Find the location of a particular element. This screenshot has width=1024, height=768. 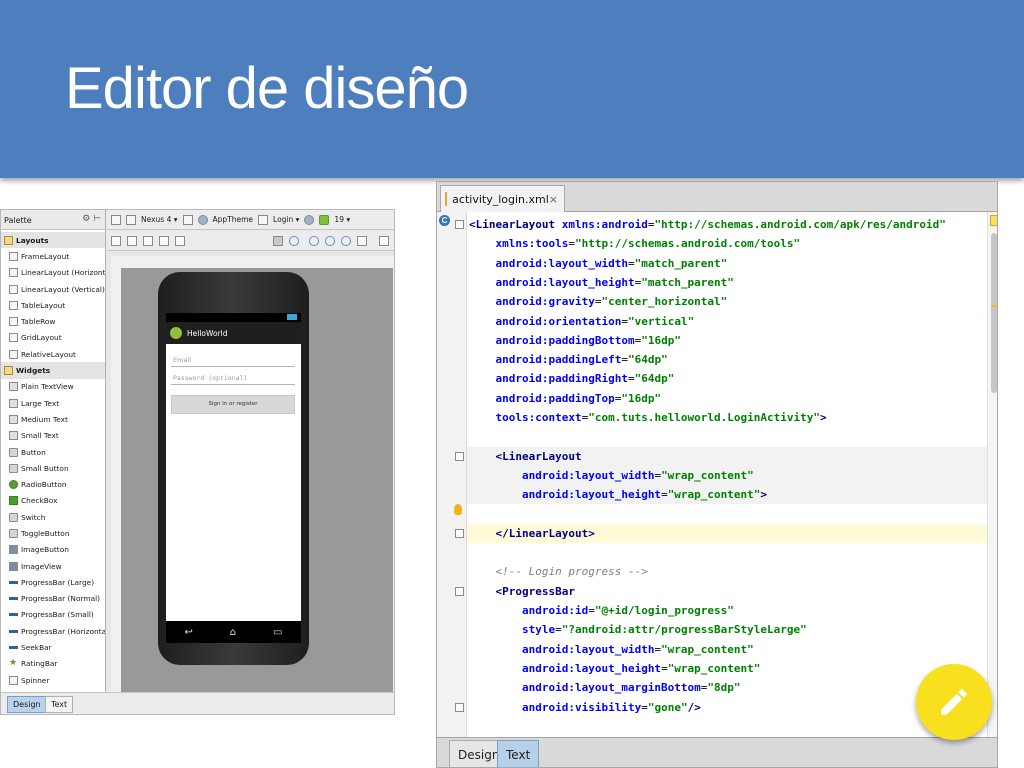

code-line: <ProgressBar is located at coordinates (727, 591).